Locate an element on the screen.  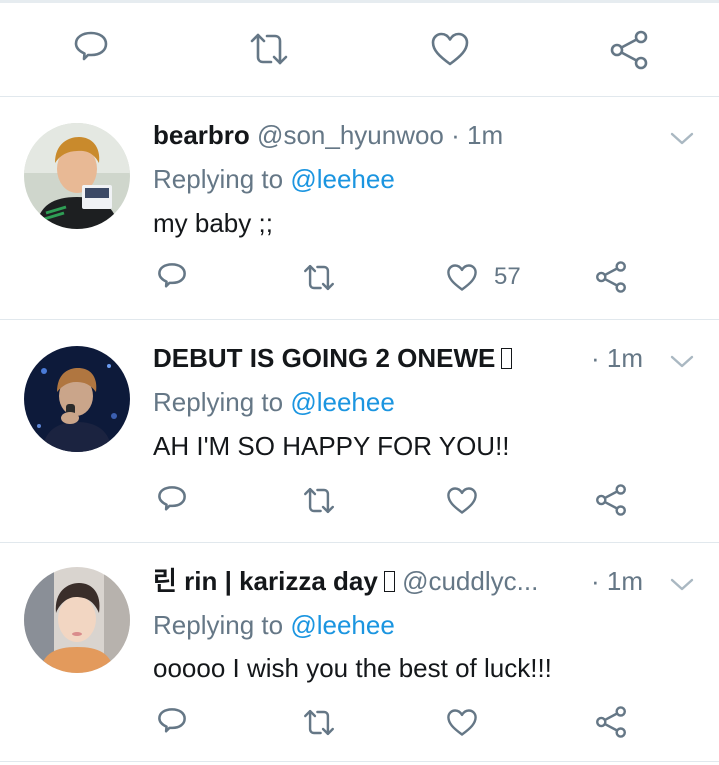
tweet-text: AH I'M SO HAPPY FOR YOU!! is located at coordinates (331, 446).